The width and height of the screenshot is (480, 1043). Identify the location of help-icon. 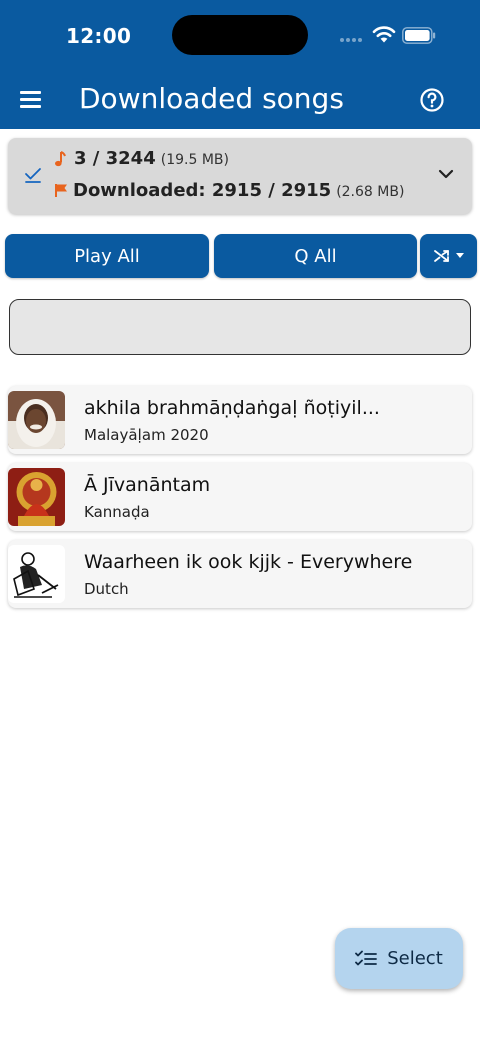
(432, 100).